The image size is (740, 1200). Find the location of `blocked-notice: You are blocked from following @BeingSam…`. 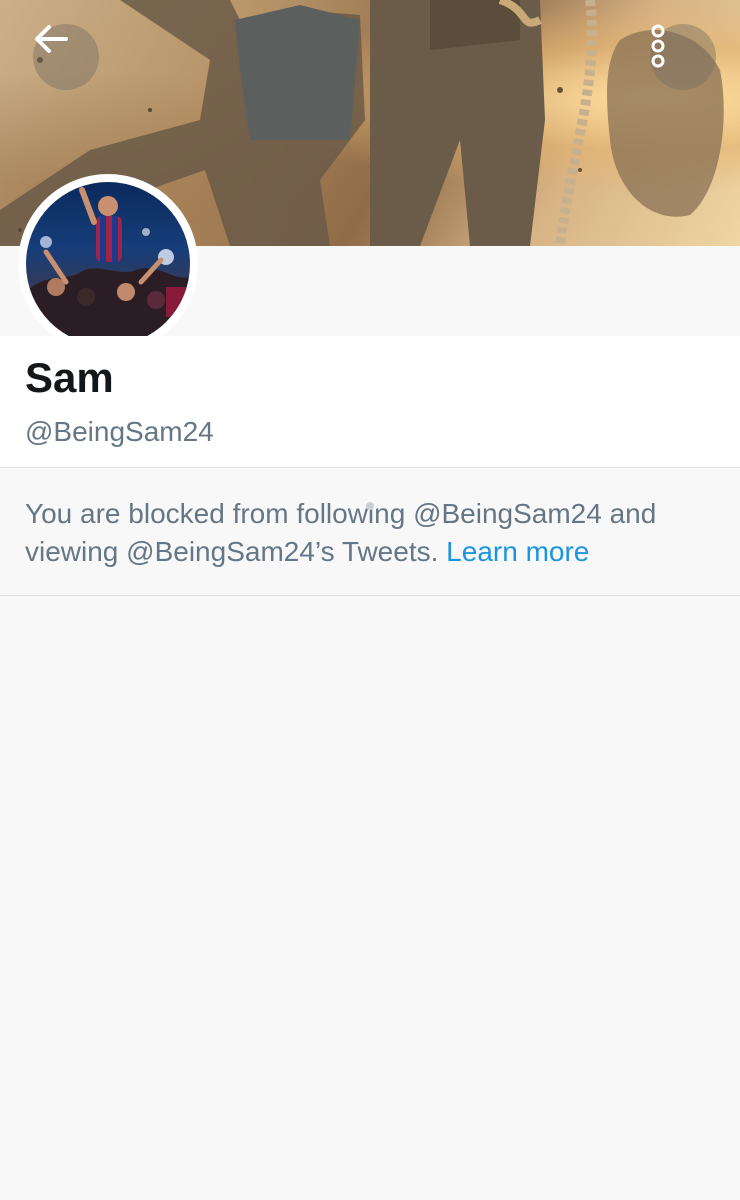

blocked-notice: You are blocked from following @BeingSam… is located at coordinates (370, 532).